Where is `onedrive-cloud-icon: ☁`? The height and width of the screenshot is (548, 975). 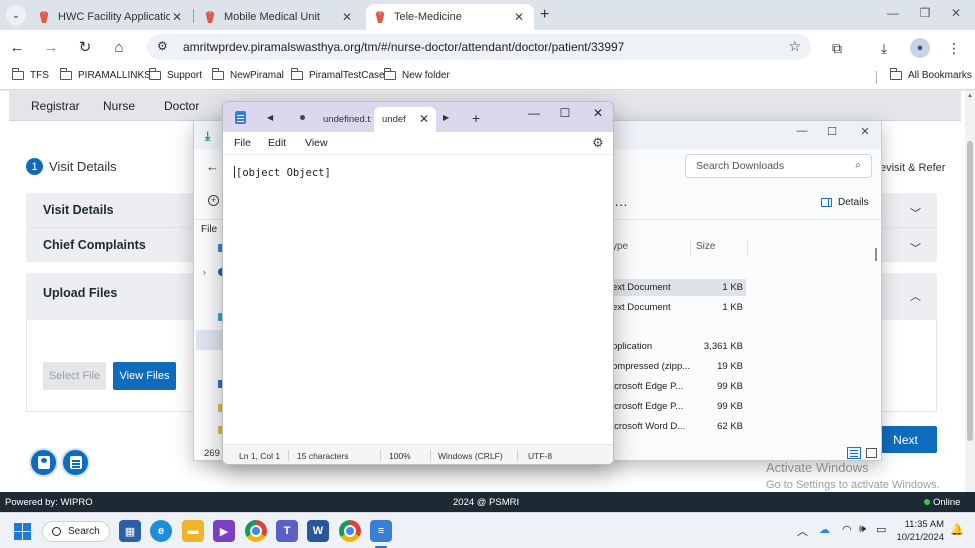 onedrive-cloud-icon: ☁ is located at coordinates (824, 529).